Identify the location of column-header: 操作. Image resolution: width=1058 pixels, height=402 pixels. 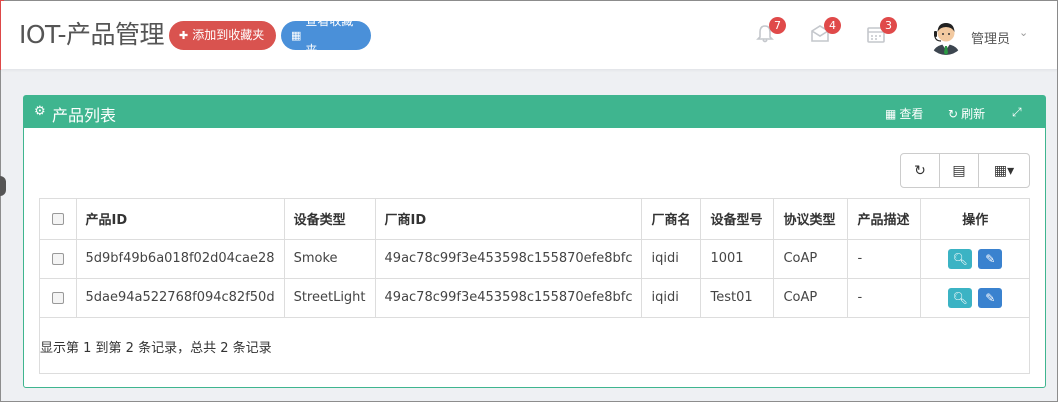
(974, 219).